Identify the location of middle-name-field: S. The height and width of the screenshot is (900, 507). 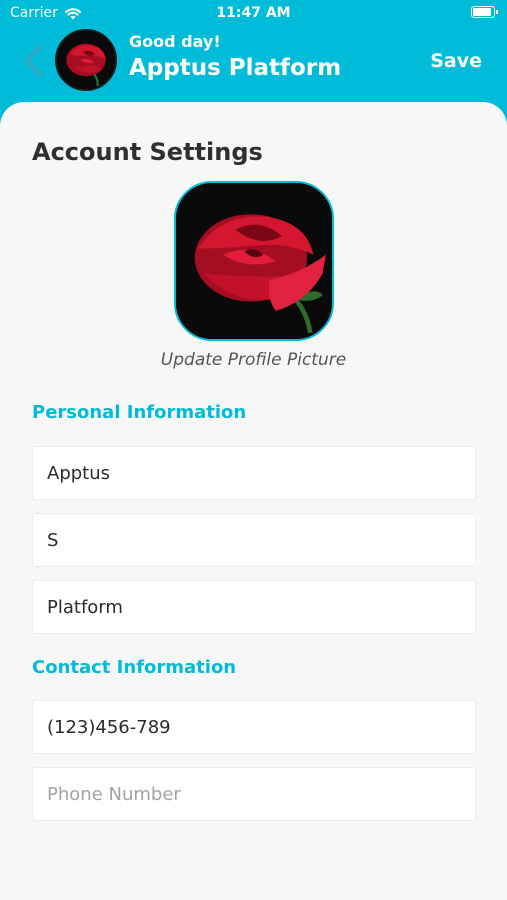
(254, 540).